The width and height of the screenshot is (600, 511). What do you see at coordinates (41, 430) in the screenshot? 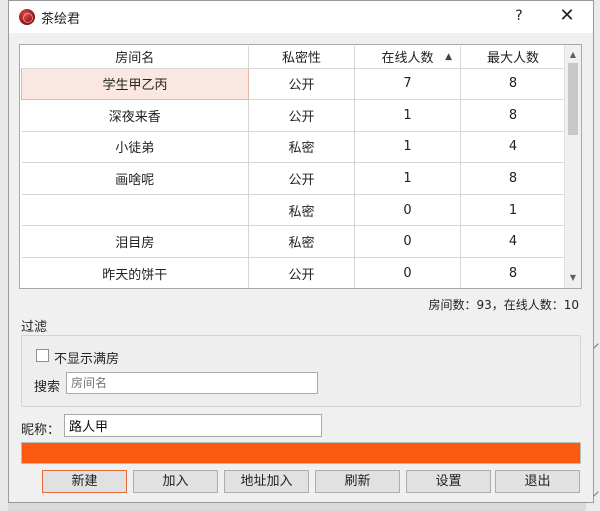
I see `nickname-label: 昵称：` at bounding box center [41, 430].